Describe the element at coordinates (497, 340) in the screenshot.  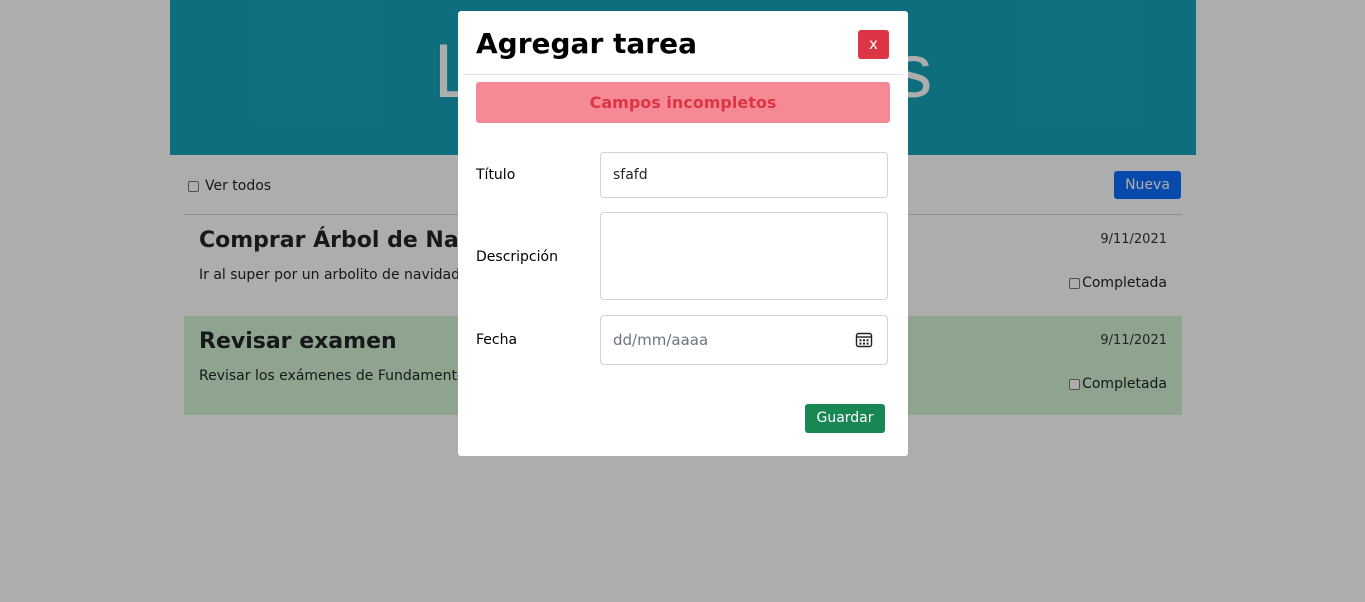
I see `date-label: Fecha` at that location.